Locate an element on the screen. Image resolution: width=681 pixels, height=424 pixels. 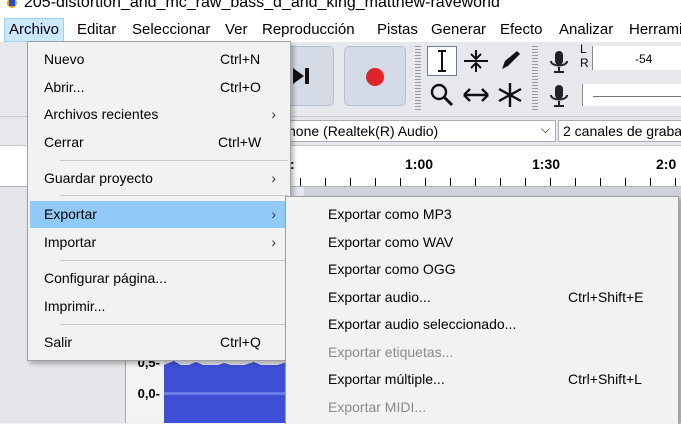
menu-item-exportar-ogg: Exportar como OGG is located at coordinates (482, 269).